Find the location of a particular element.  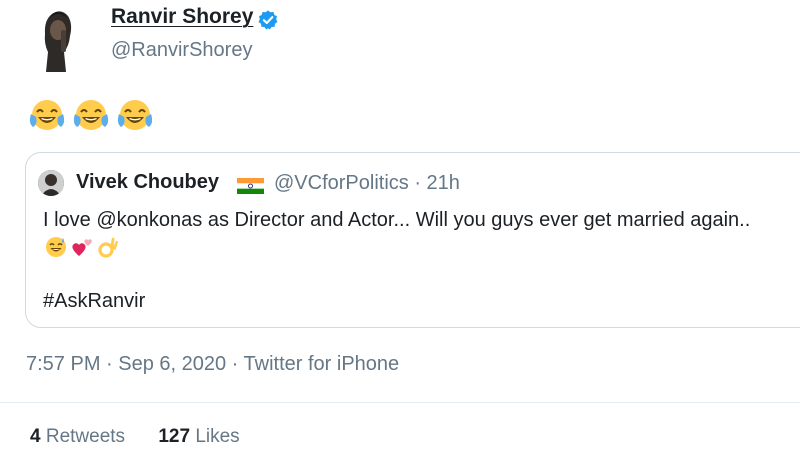

ok-hand-emoji is located at coordinates (108, 247).